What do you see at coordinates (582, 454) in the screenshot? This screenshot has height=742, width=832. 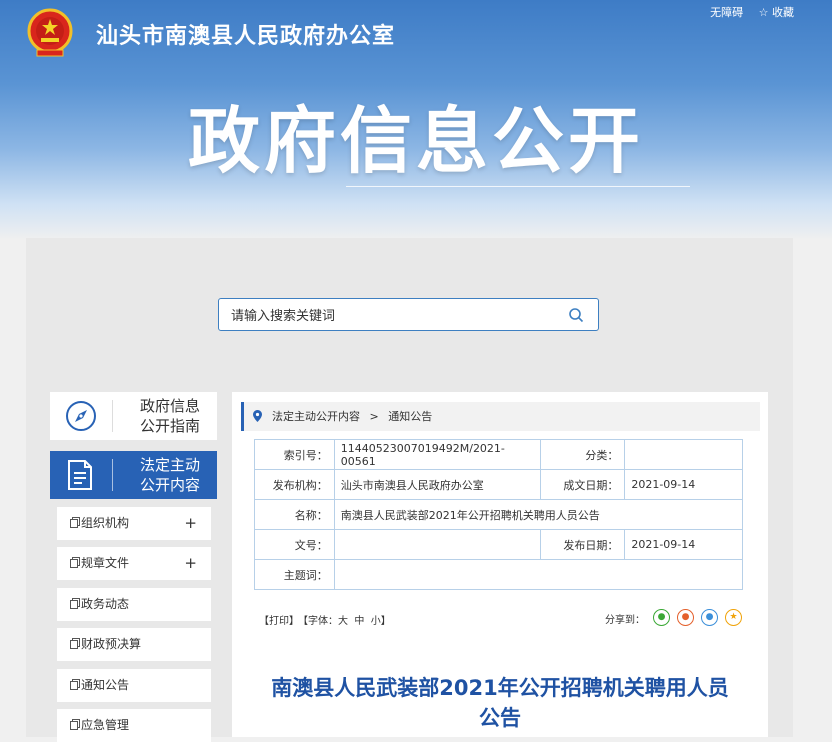 I see `category-label: 分类：` at bounding box center [582, 454].